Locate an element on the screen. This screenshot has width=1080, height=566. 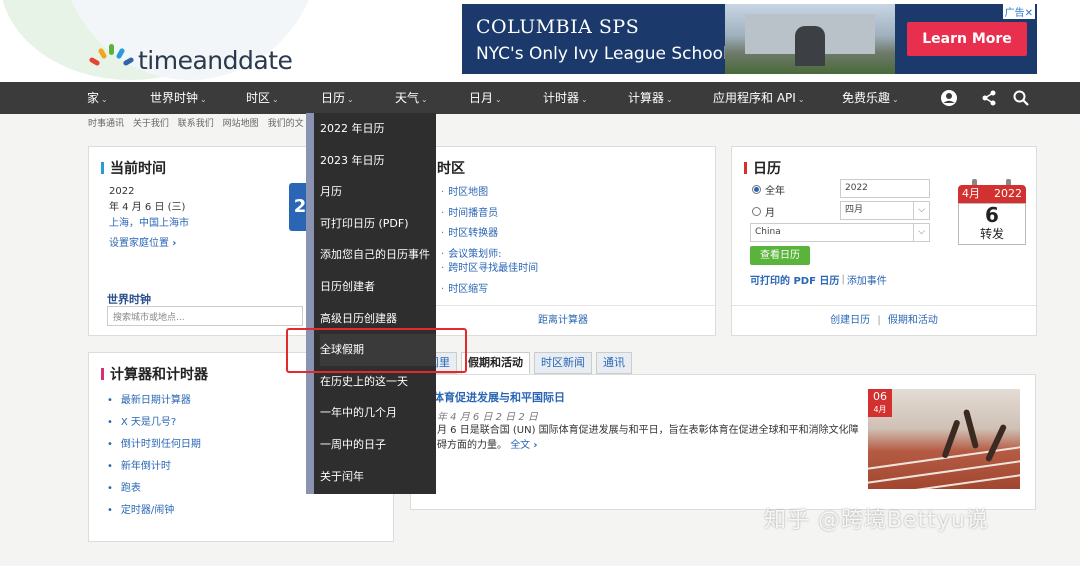
nav-item-home: 家 ⌄ is located at coordinates (97, 98).